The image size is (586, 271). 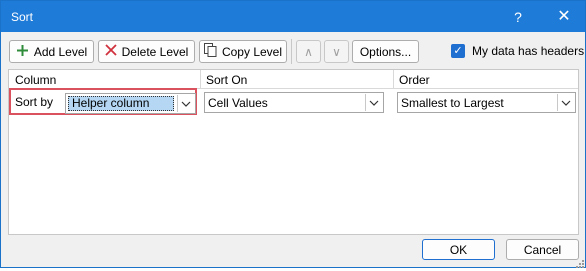 I want to click on column-header-order: Order, so click(x=414, y=80).